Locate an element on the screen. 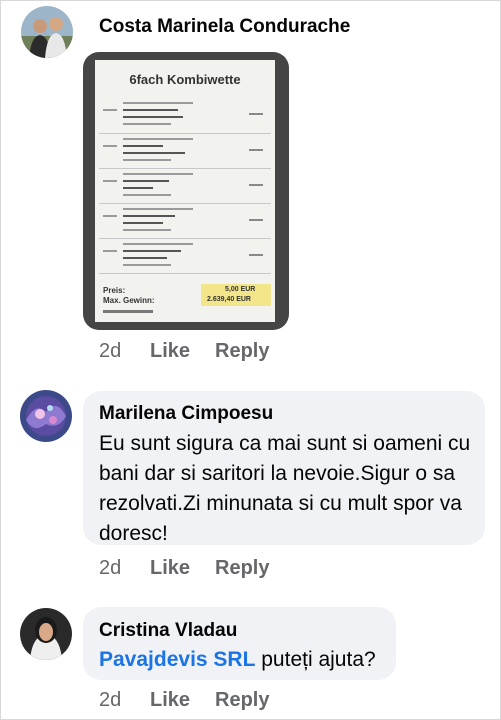 This screenshot has height=720, width=501. comment-text-body: puteți ajuta? is located at coordinates (315, 659).